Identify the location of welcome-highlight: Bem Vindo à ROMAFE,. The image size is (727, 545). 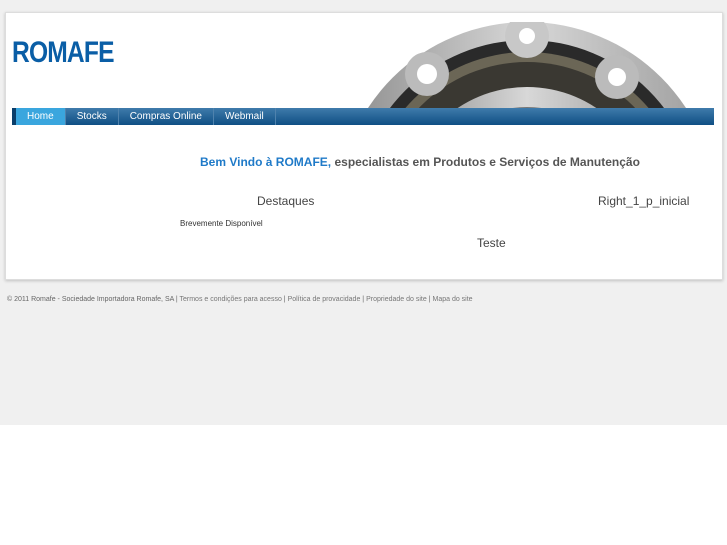
(266, 162).